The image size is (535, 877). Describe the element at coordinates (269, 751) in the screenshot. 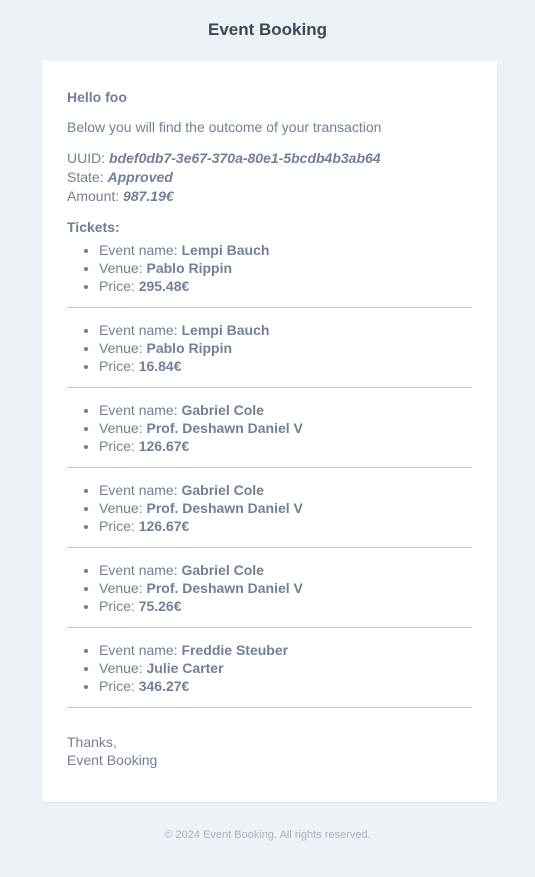

I see `signoff: Thanks, Event Booking` at that location.